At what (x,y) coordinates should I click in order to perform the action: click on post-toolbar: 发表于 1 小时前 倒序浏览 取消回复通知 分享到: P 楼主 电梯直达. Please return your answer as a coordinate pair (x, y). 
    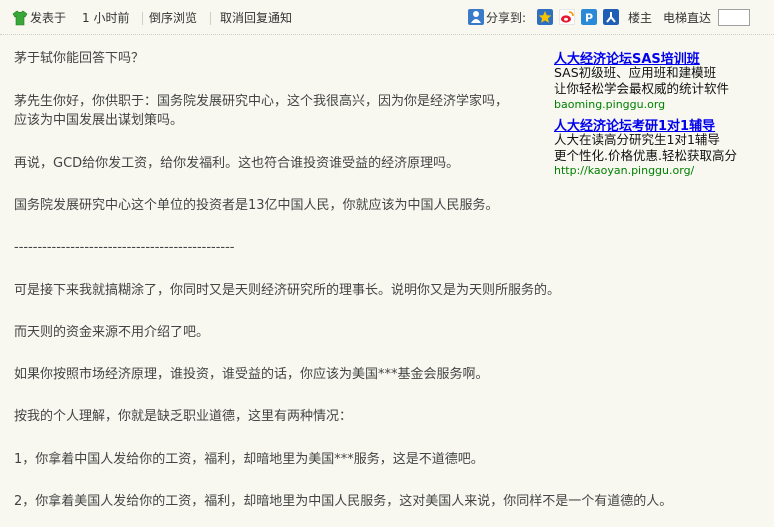
    Looking at the image, I should click on (387, 17).